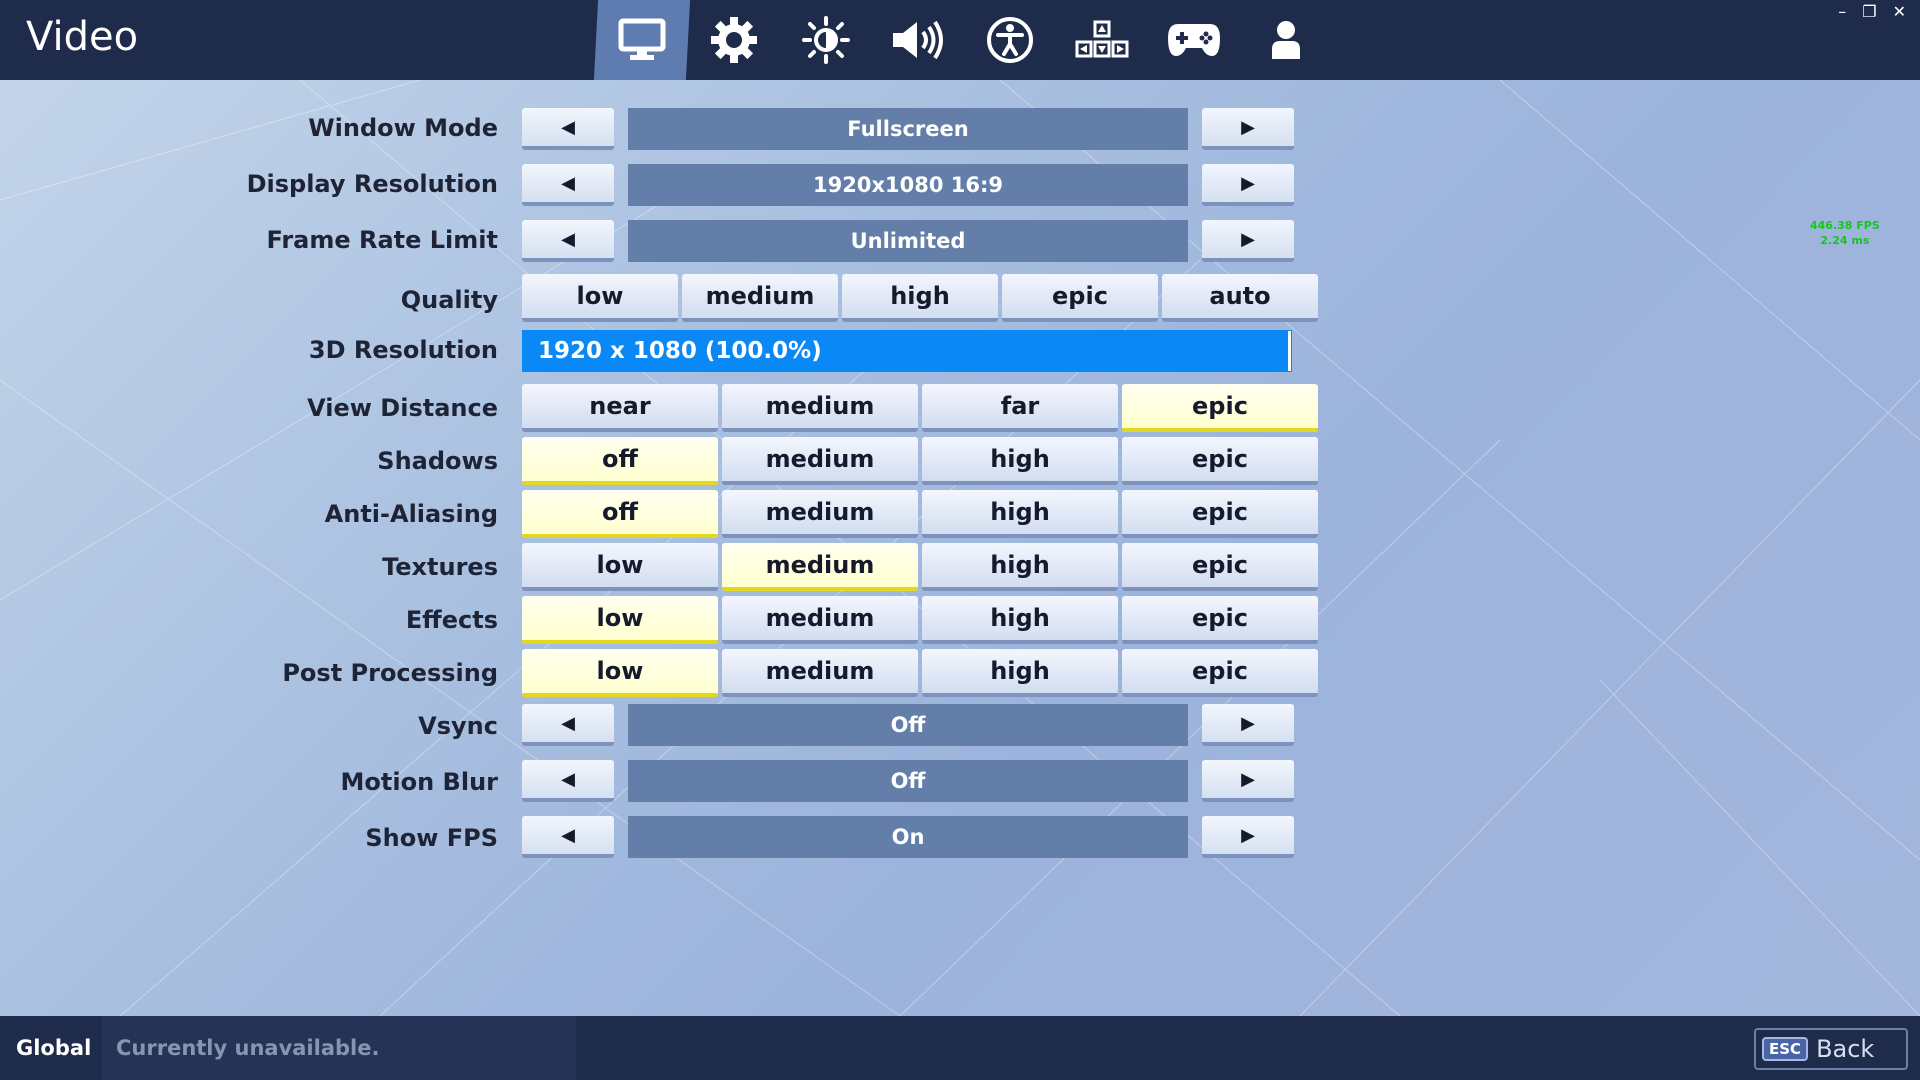 The height and width of the screenshot is (1080, 1920). Describe the element at coordinates (1842, 11) in the screenshot. I see `minimize-icon: –` at that location.